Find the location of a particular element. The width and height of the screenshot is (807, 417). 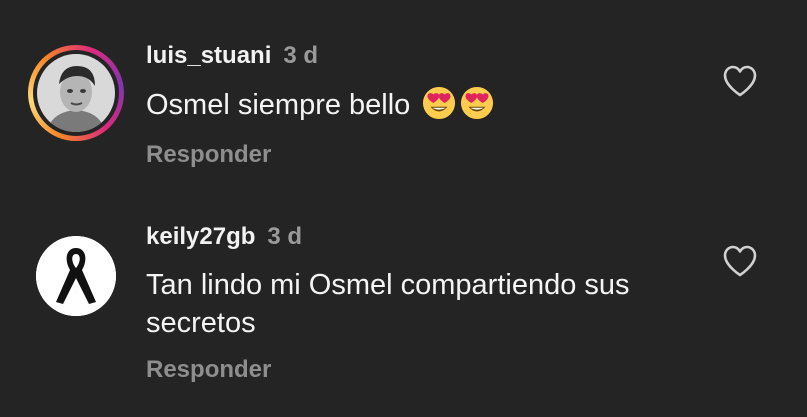

heart-outline-icon is located at coordinates (740, 261).